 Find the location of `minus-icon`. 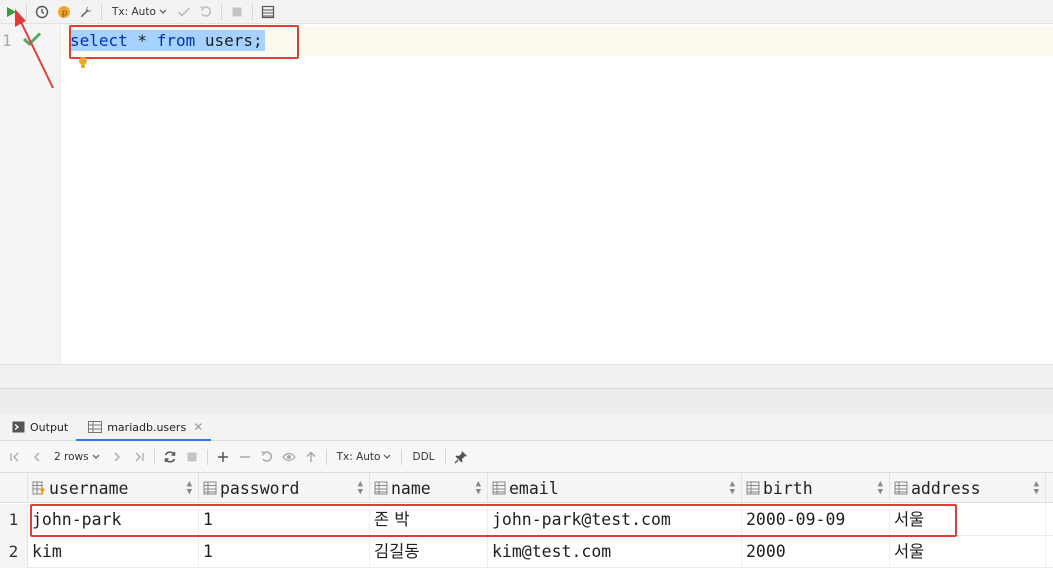

minus-icon is located at coordinates (244, 456).